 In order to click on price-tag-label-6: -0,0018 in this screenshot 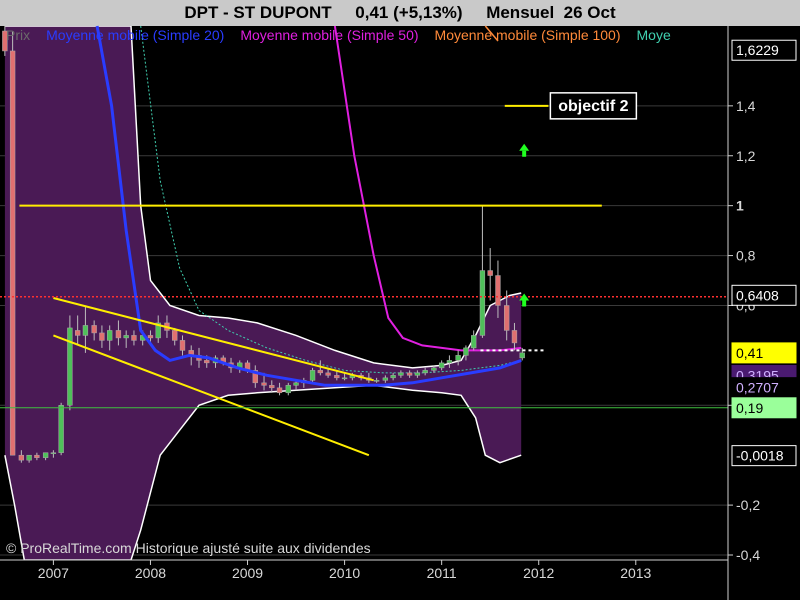, I will do `click(760, 456)`.